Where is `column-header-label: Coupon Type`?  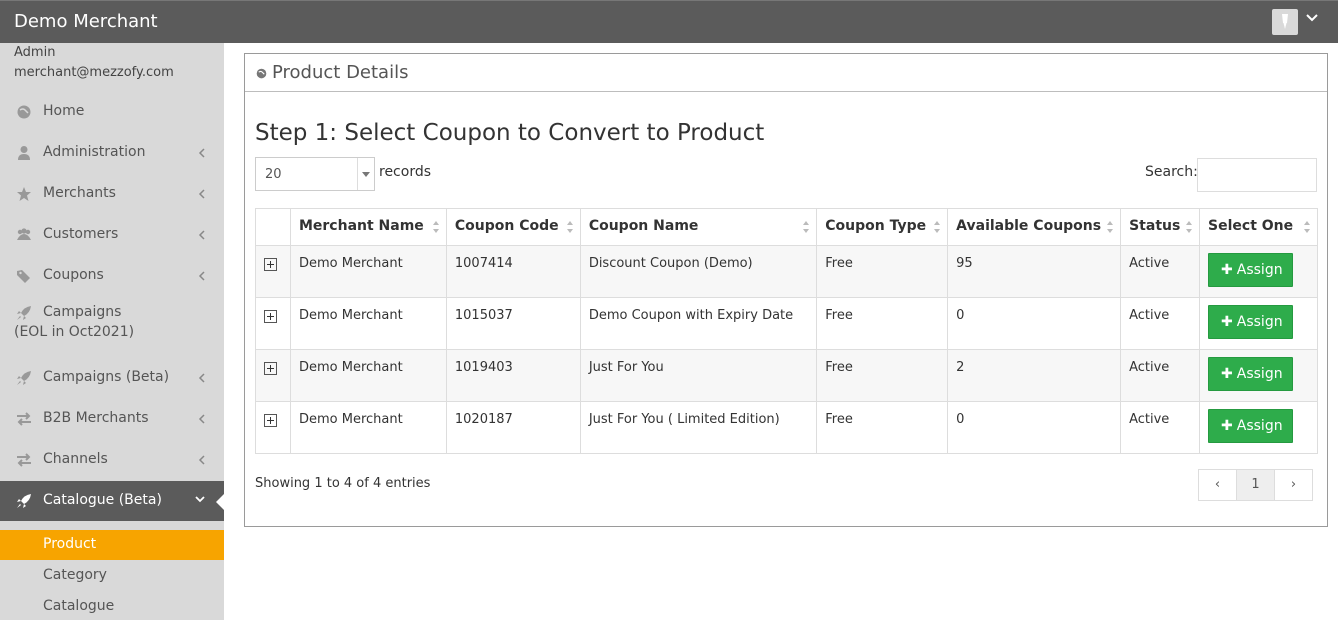 column-header-label: Coupon Type is located at coordinates (876, 226).